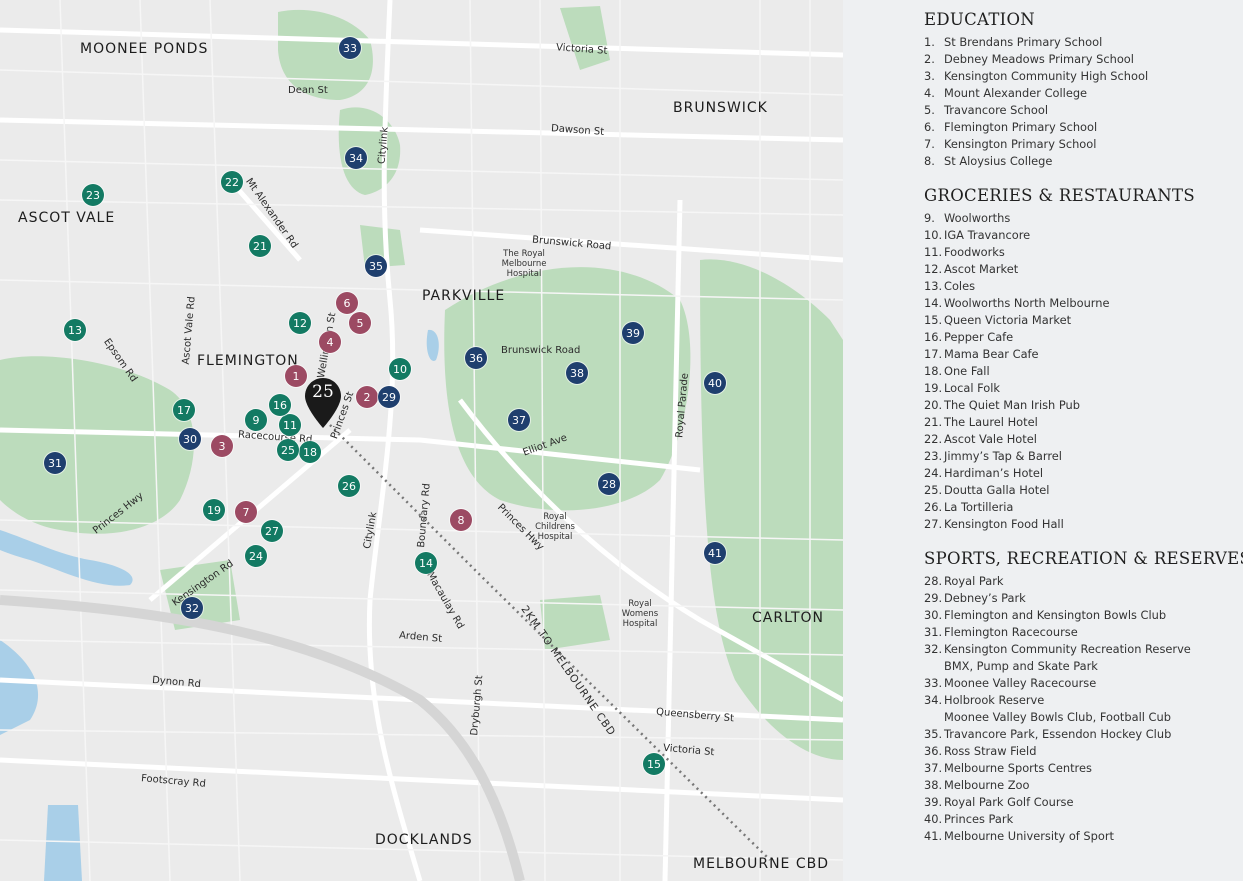  Describe the element at coordinates (974, 581) in the screenshot. I see `legend-item-name: Royal Park` at that location.